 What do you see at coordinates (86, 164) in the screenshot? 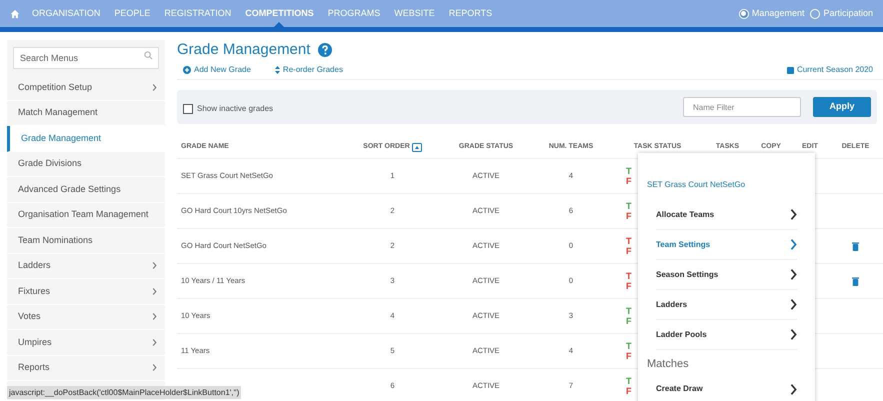
I see `sidebar-item: Grade Divisions` at bounding box center [86, 164].